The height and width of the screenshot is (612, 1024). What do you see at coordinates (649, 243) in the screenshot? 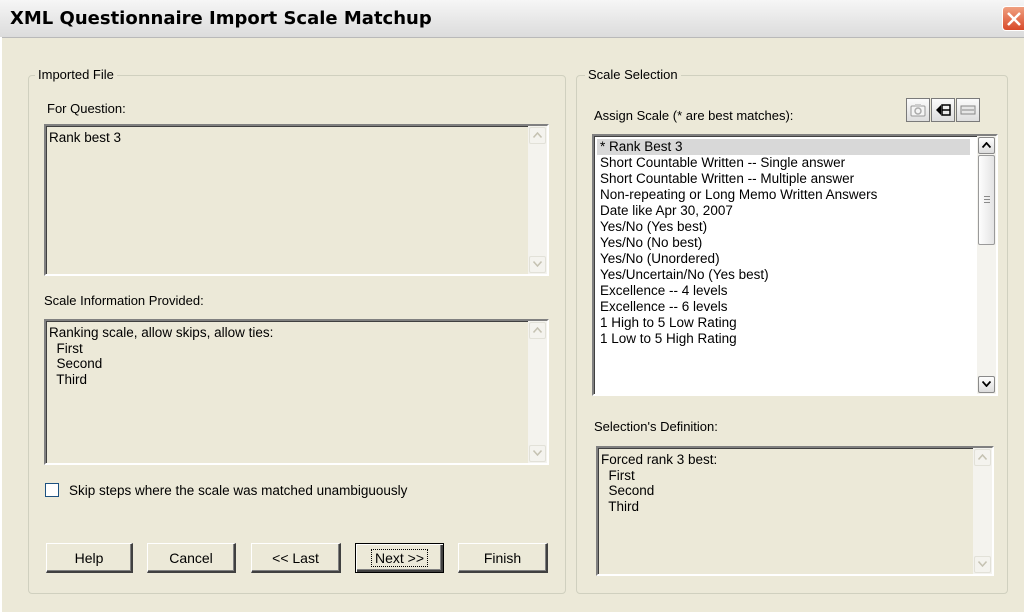
I see `scale-list-item: Yes/No (No best)` at bounding box center [649, 243].